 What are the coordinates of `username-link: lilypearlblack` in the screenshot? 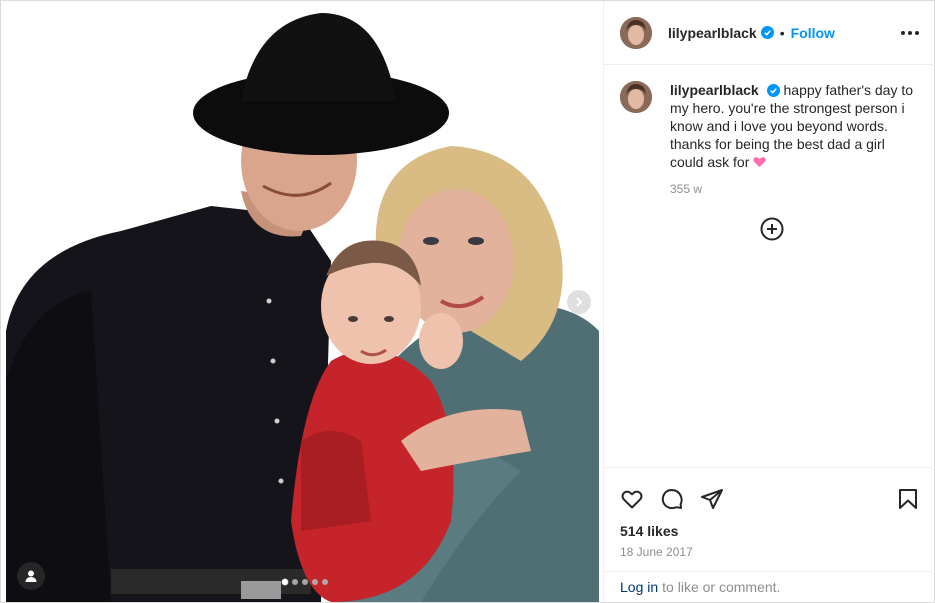 It's located at (712, 33).